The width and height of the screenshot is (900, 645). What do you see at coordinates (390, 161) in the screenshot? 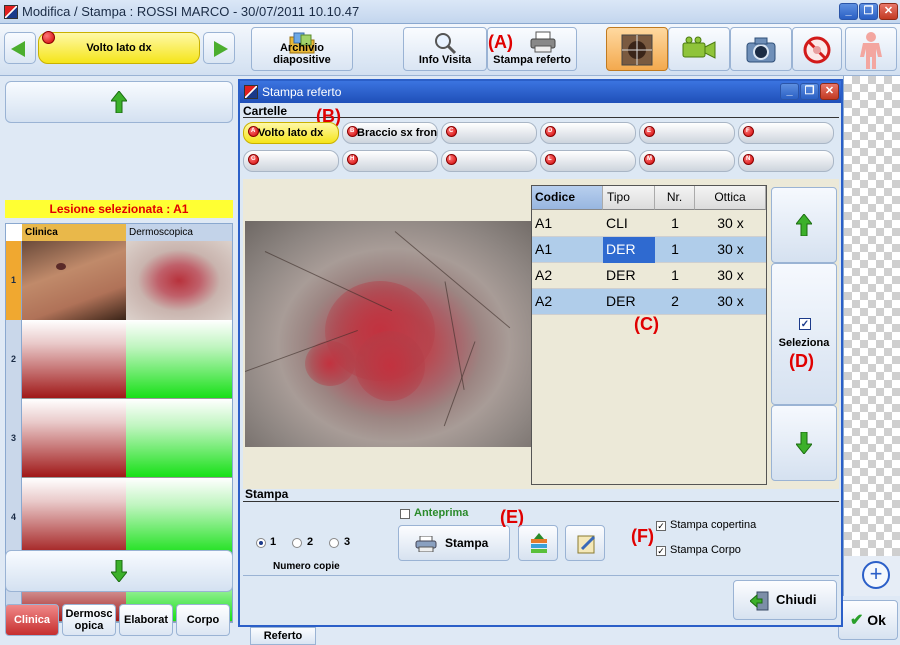
I see `folder-tab-h: H` at bounding box center [390, 161].